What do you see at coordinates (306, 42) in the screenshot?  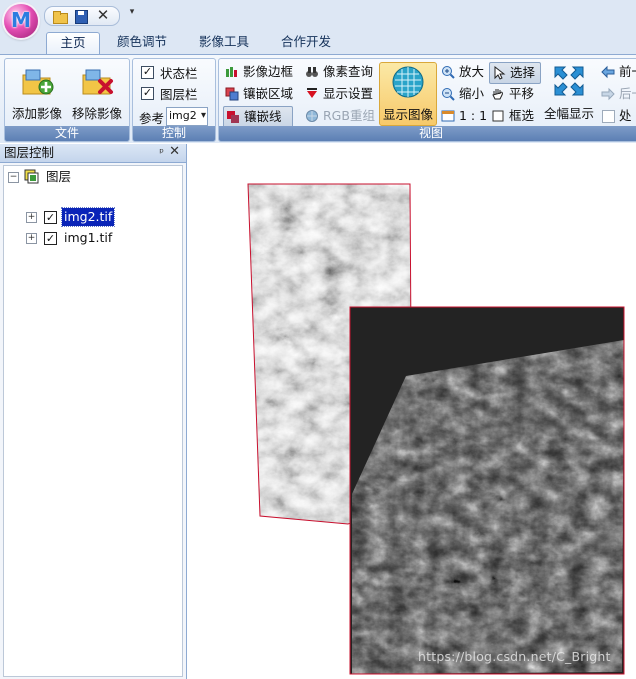 I see `tab-cooperation: 合作开发` at bounding box center [306, 42].